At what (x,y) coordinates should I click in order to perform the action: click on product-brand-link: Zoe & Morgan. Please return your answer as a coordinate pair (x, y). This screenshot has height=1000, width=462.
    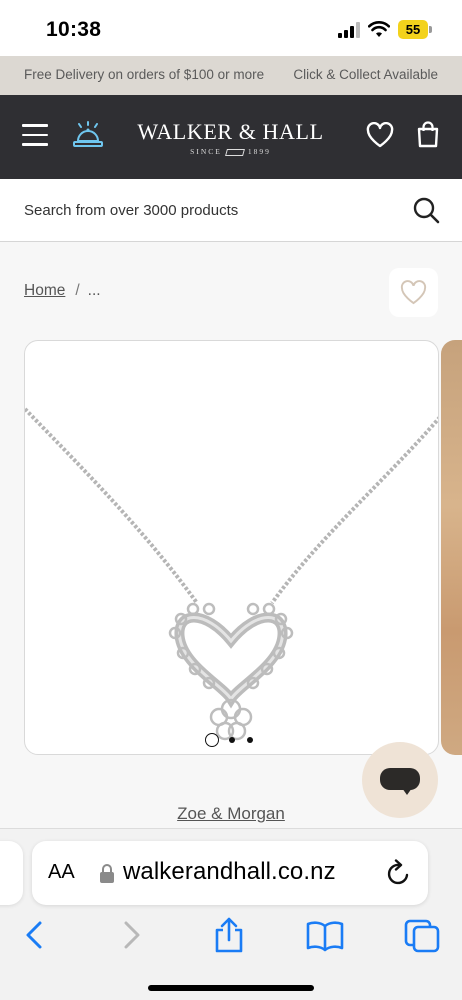
    Looking at the image, I should click on (231, 814).